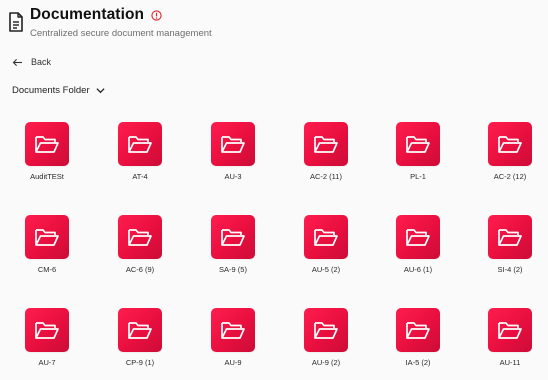 Image resolution: width=548 pixels, height=380 pixels. I want to click on folder-label: AU-9 (2), so click(326, 362).